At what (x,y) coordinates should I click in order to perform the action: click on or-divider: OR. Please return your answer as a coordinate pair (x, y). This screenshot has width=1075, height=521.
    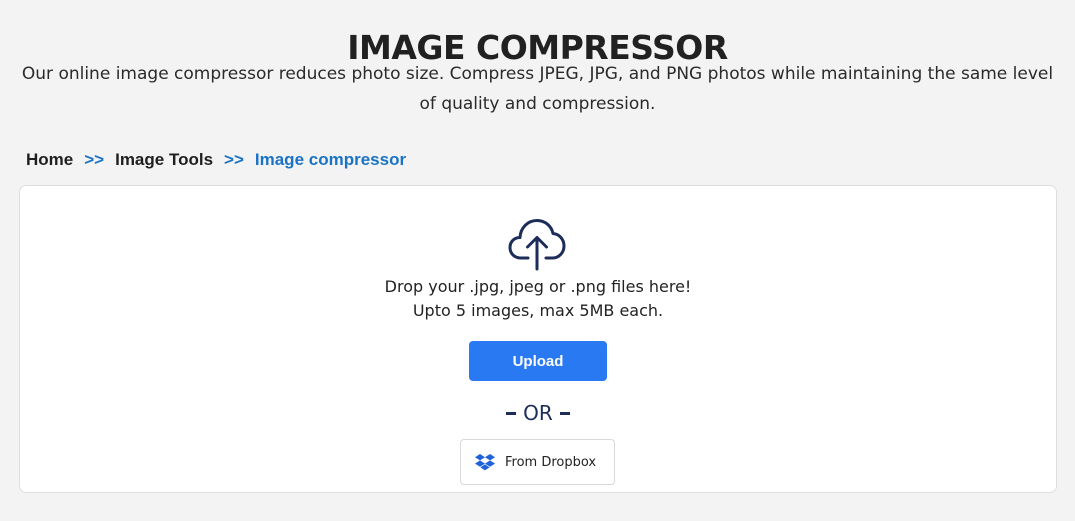
    Looking at the image, I should click on (538, 413).